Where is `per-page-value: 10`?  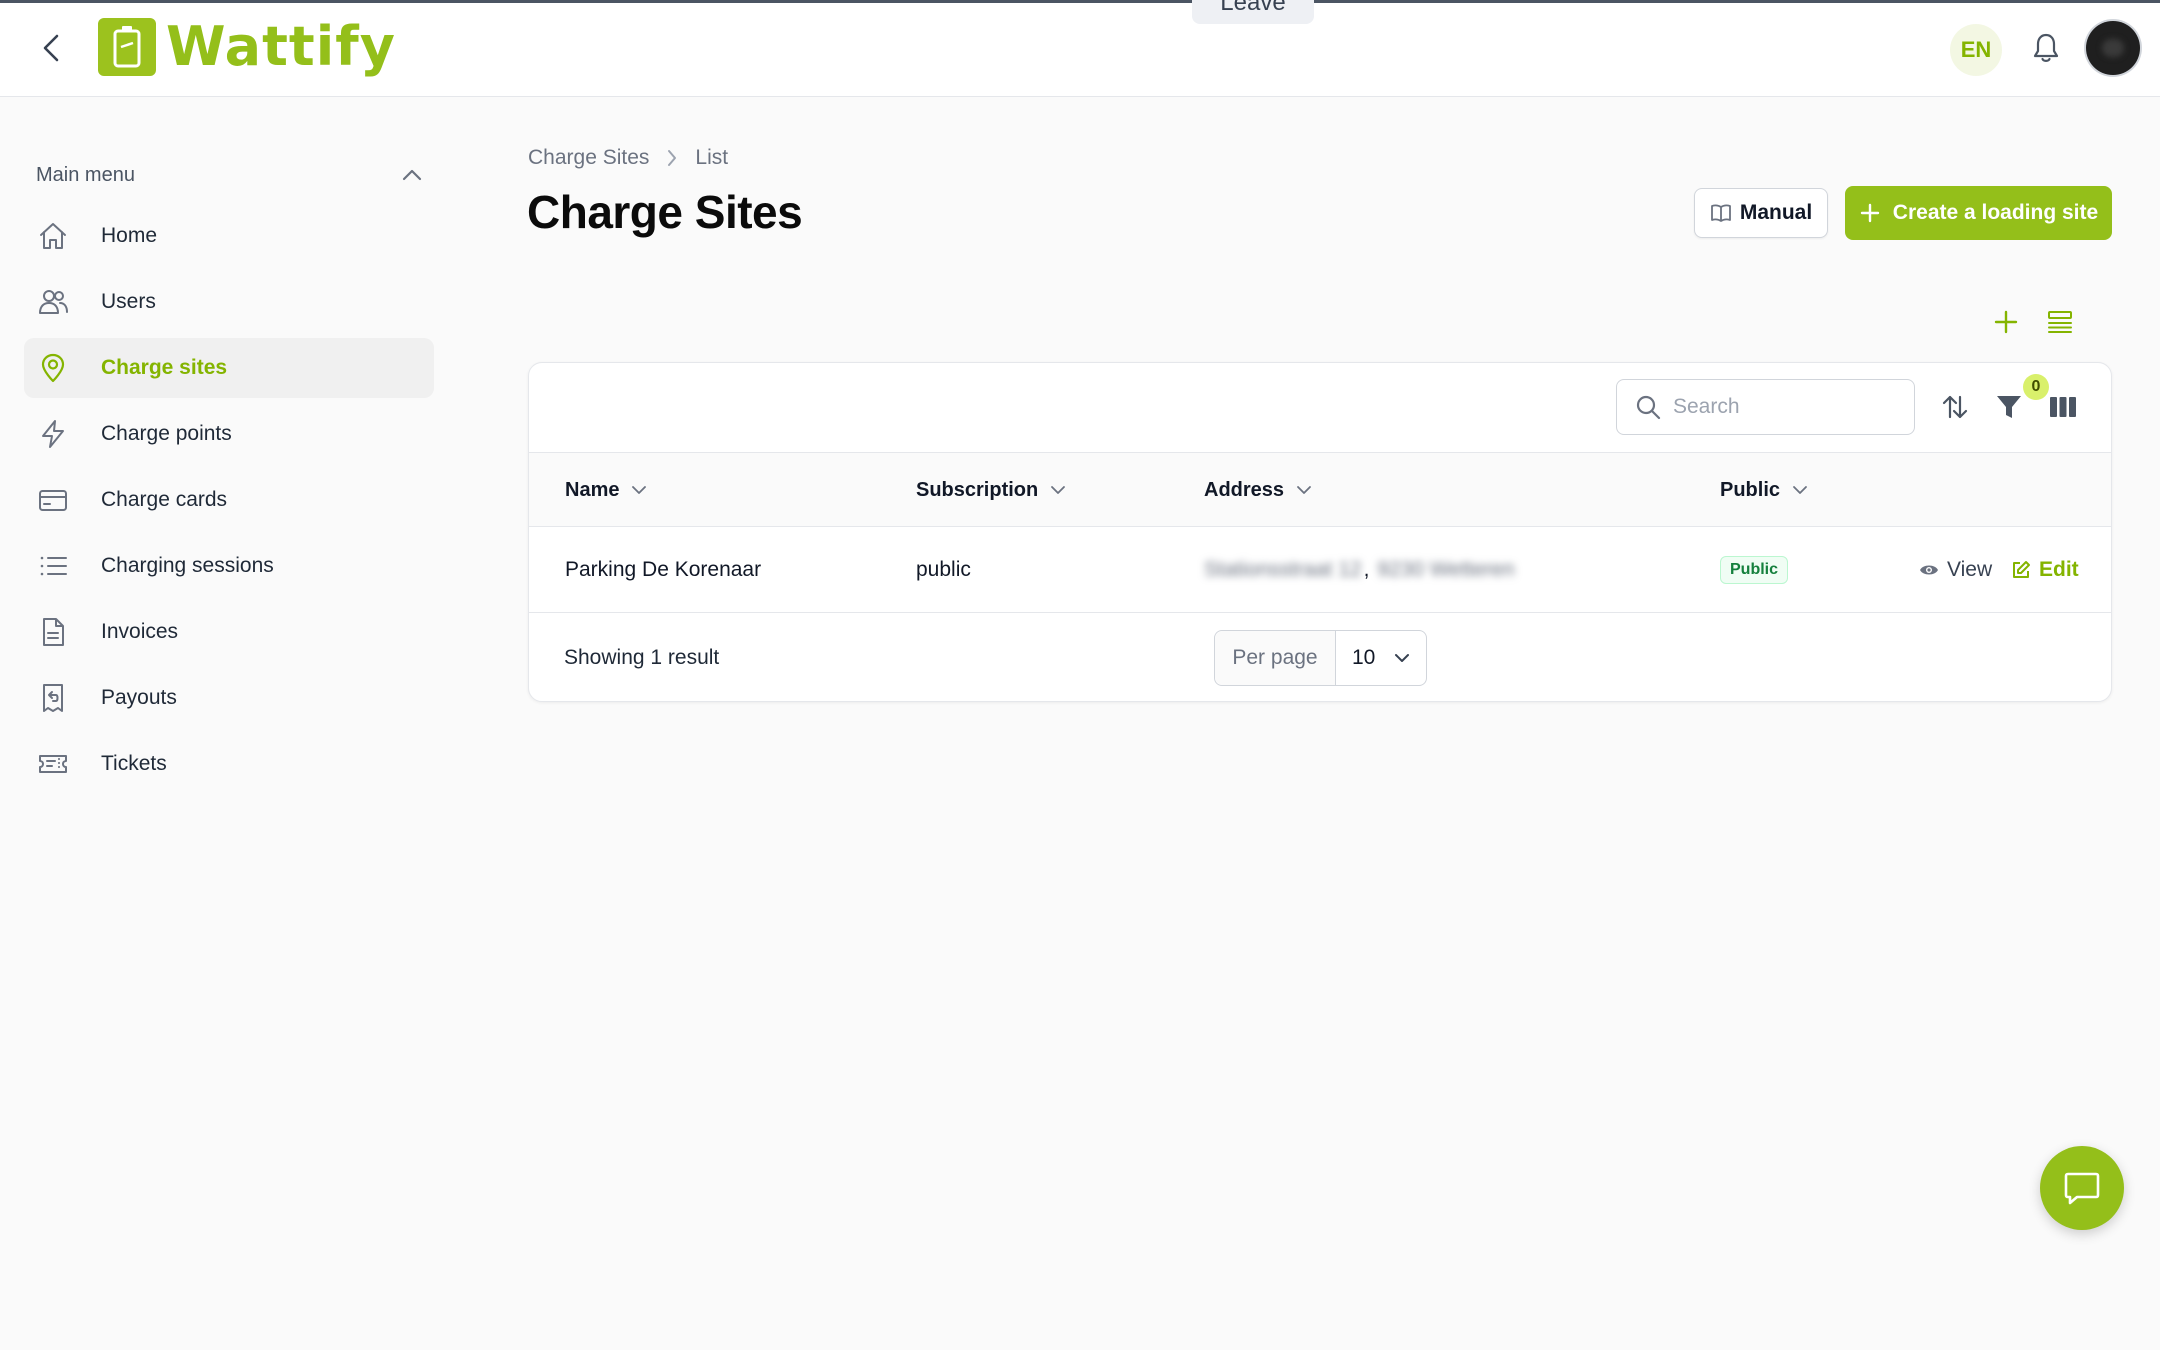 per-page-value: 10 is located at coordinates (1364, 657).